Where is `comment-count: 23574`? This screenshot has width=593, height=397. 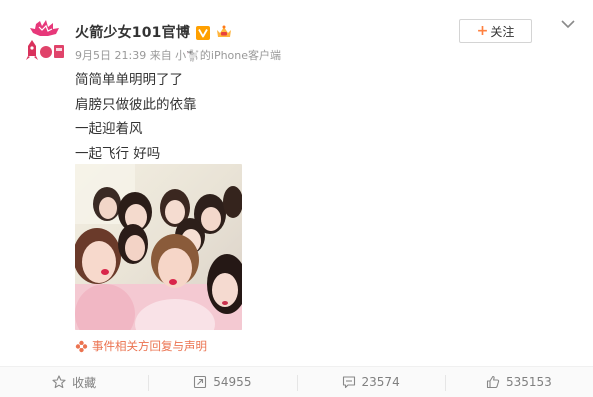
comment-count: 23574 is located at coordinates (380, 382).